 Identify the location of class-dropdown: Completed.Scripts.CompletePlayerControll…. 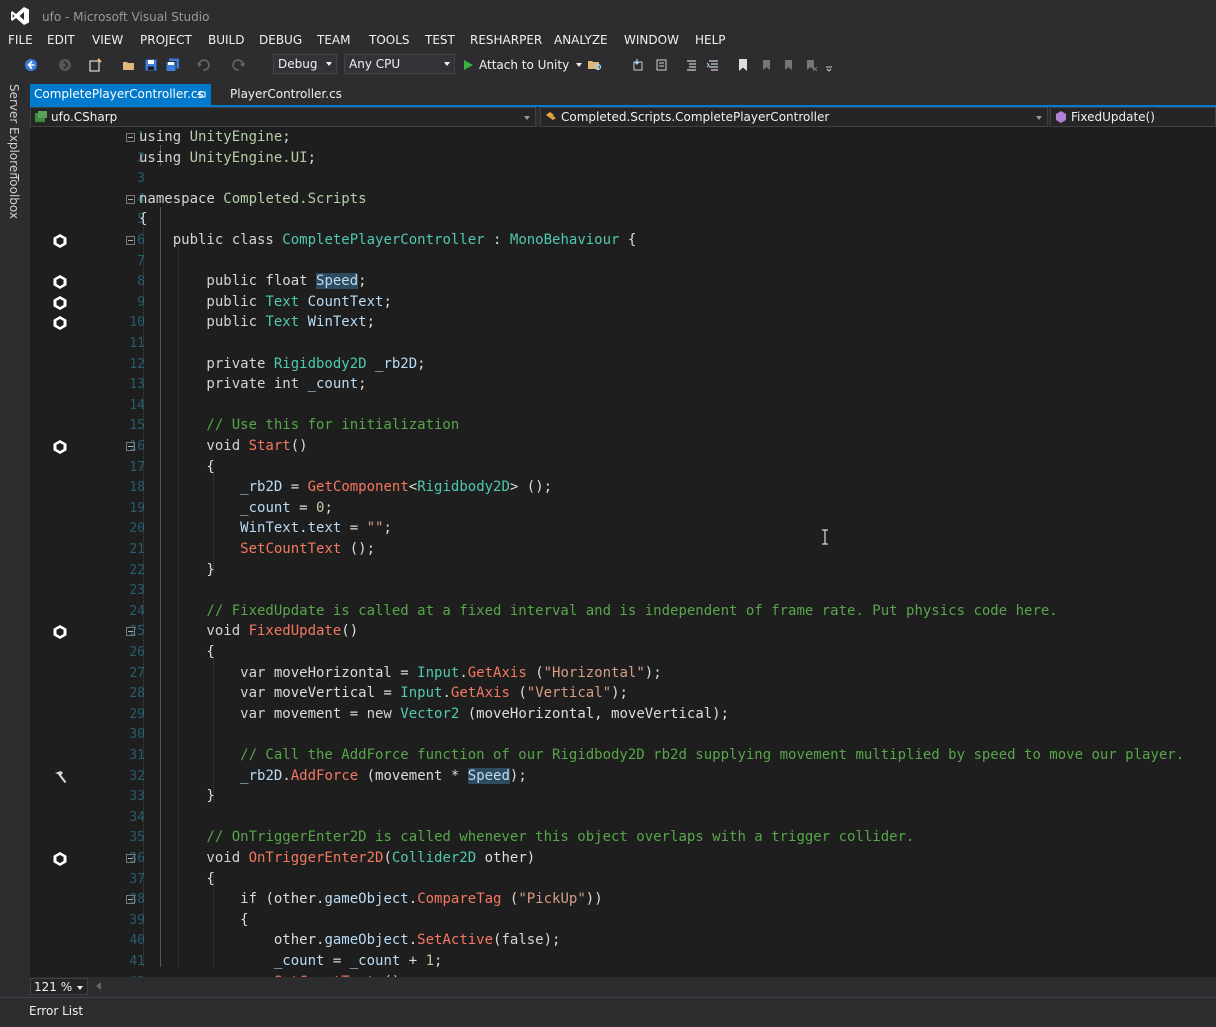
(794, 117).